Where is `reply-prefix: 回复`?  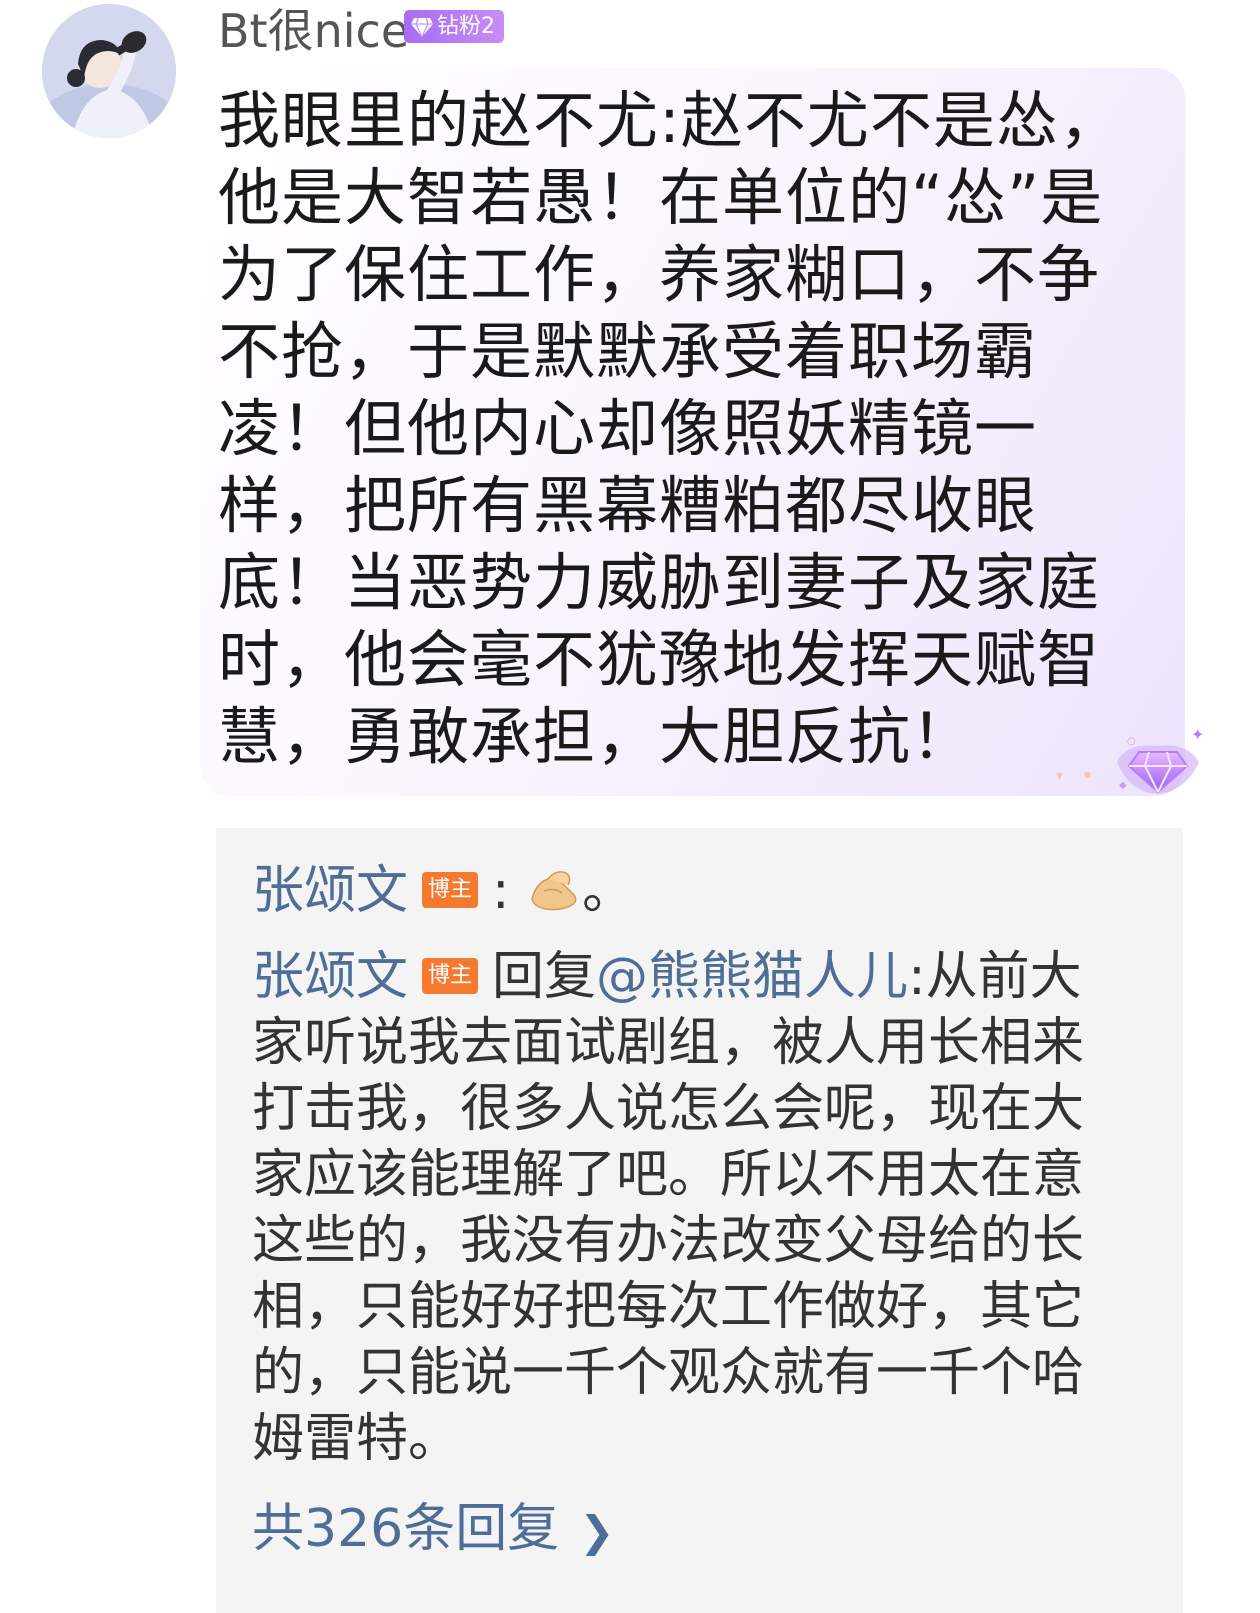 reply-prefix: 回复 is located at coordinates (544, 977).